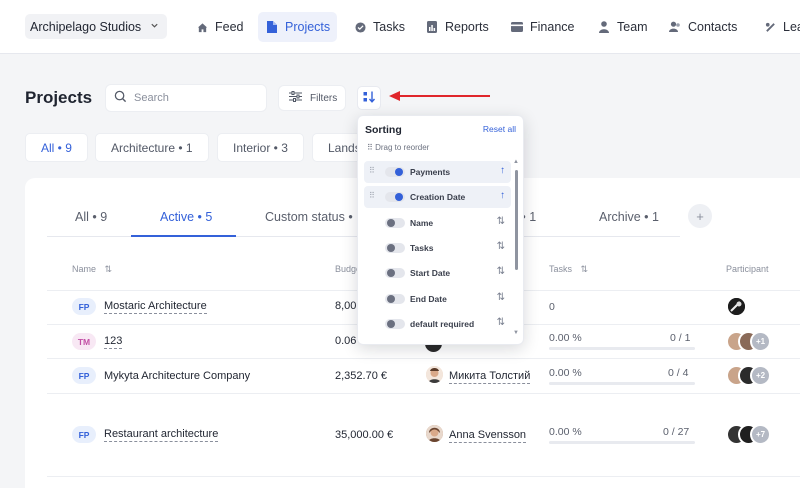  What do you see at coordinates (736, 306) in the screenshot?
I see `participant-avatar` at bounding box center [736, 306].